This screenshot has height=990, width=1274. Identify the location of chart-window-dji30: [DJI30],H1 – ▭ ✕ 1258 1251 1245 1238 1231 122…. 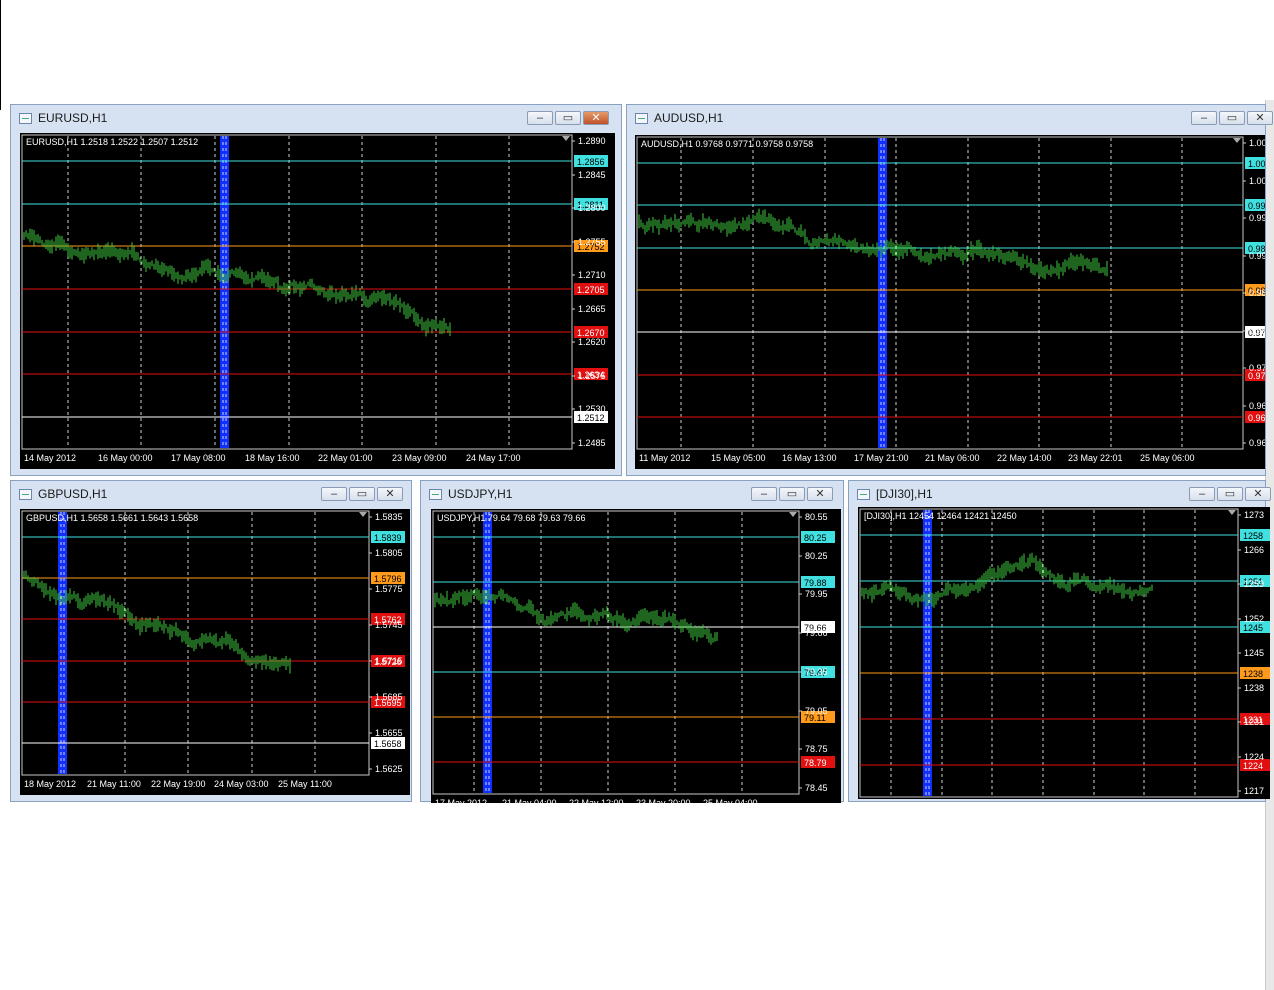
(1059, 641).